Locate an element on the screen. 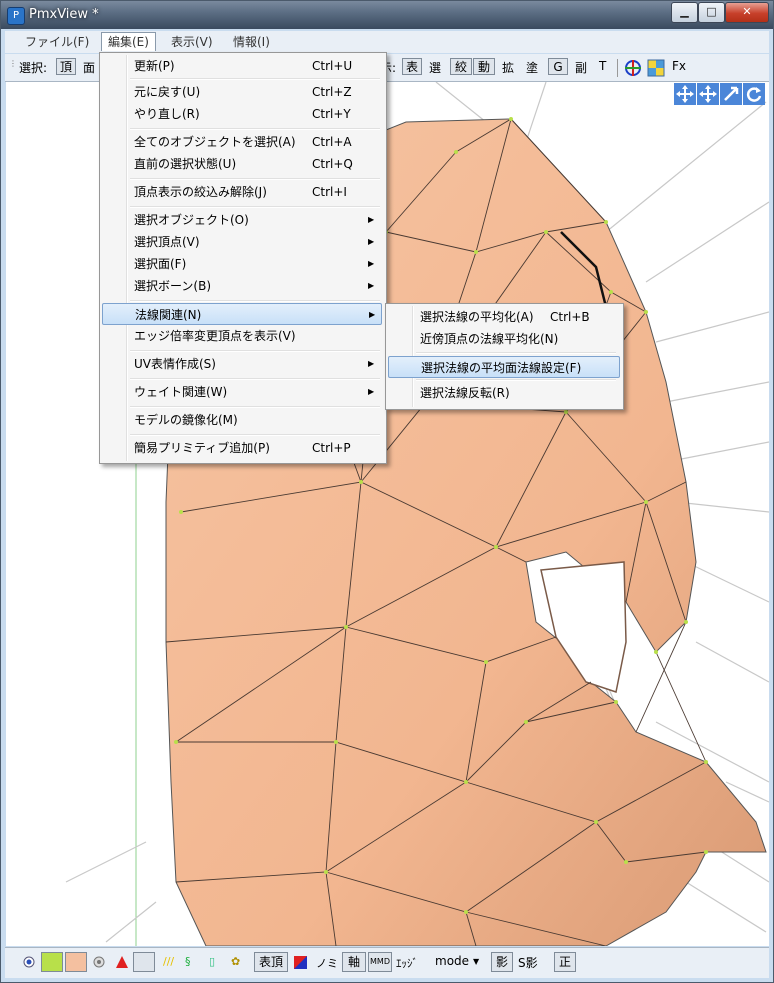 The height and width of the screenshot is (983, 774). menu-item-shortcut: Ctrl+I is located at coordinates (329, 192).